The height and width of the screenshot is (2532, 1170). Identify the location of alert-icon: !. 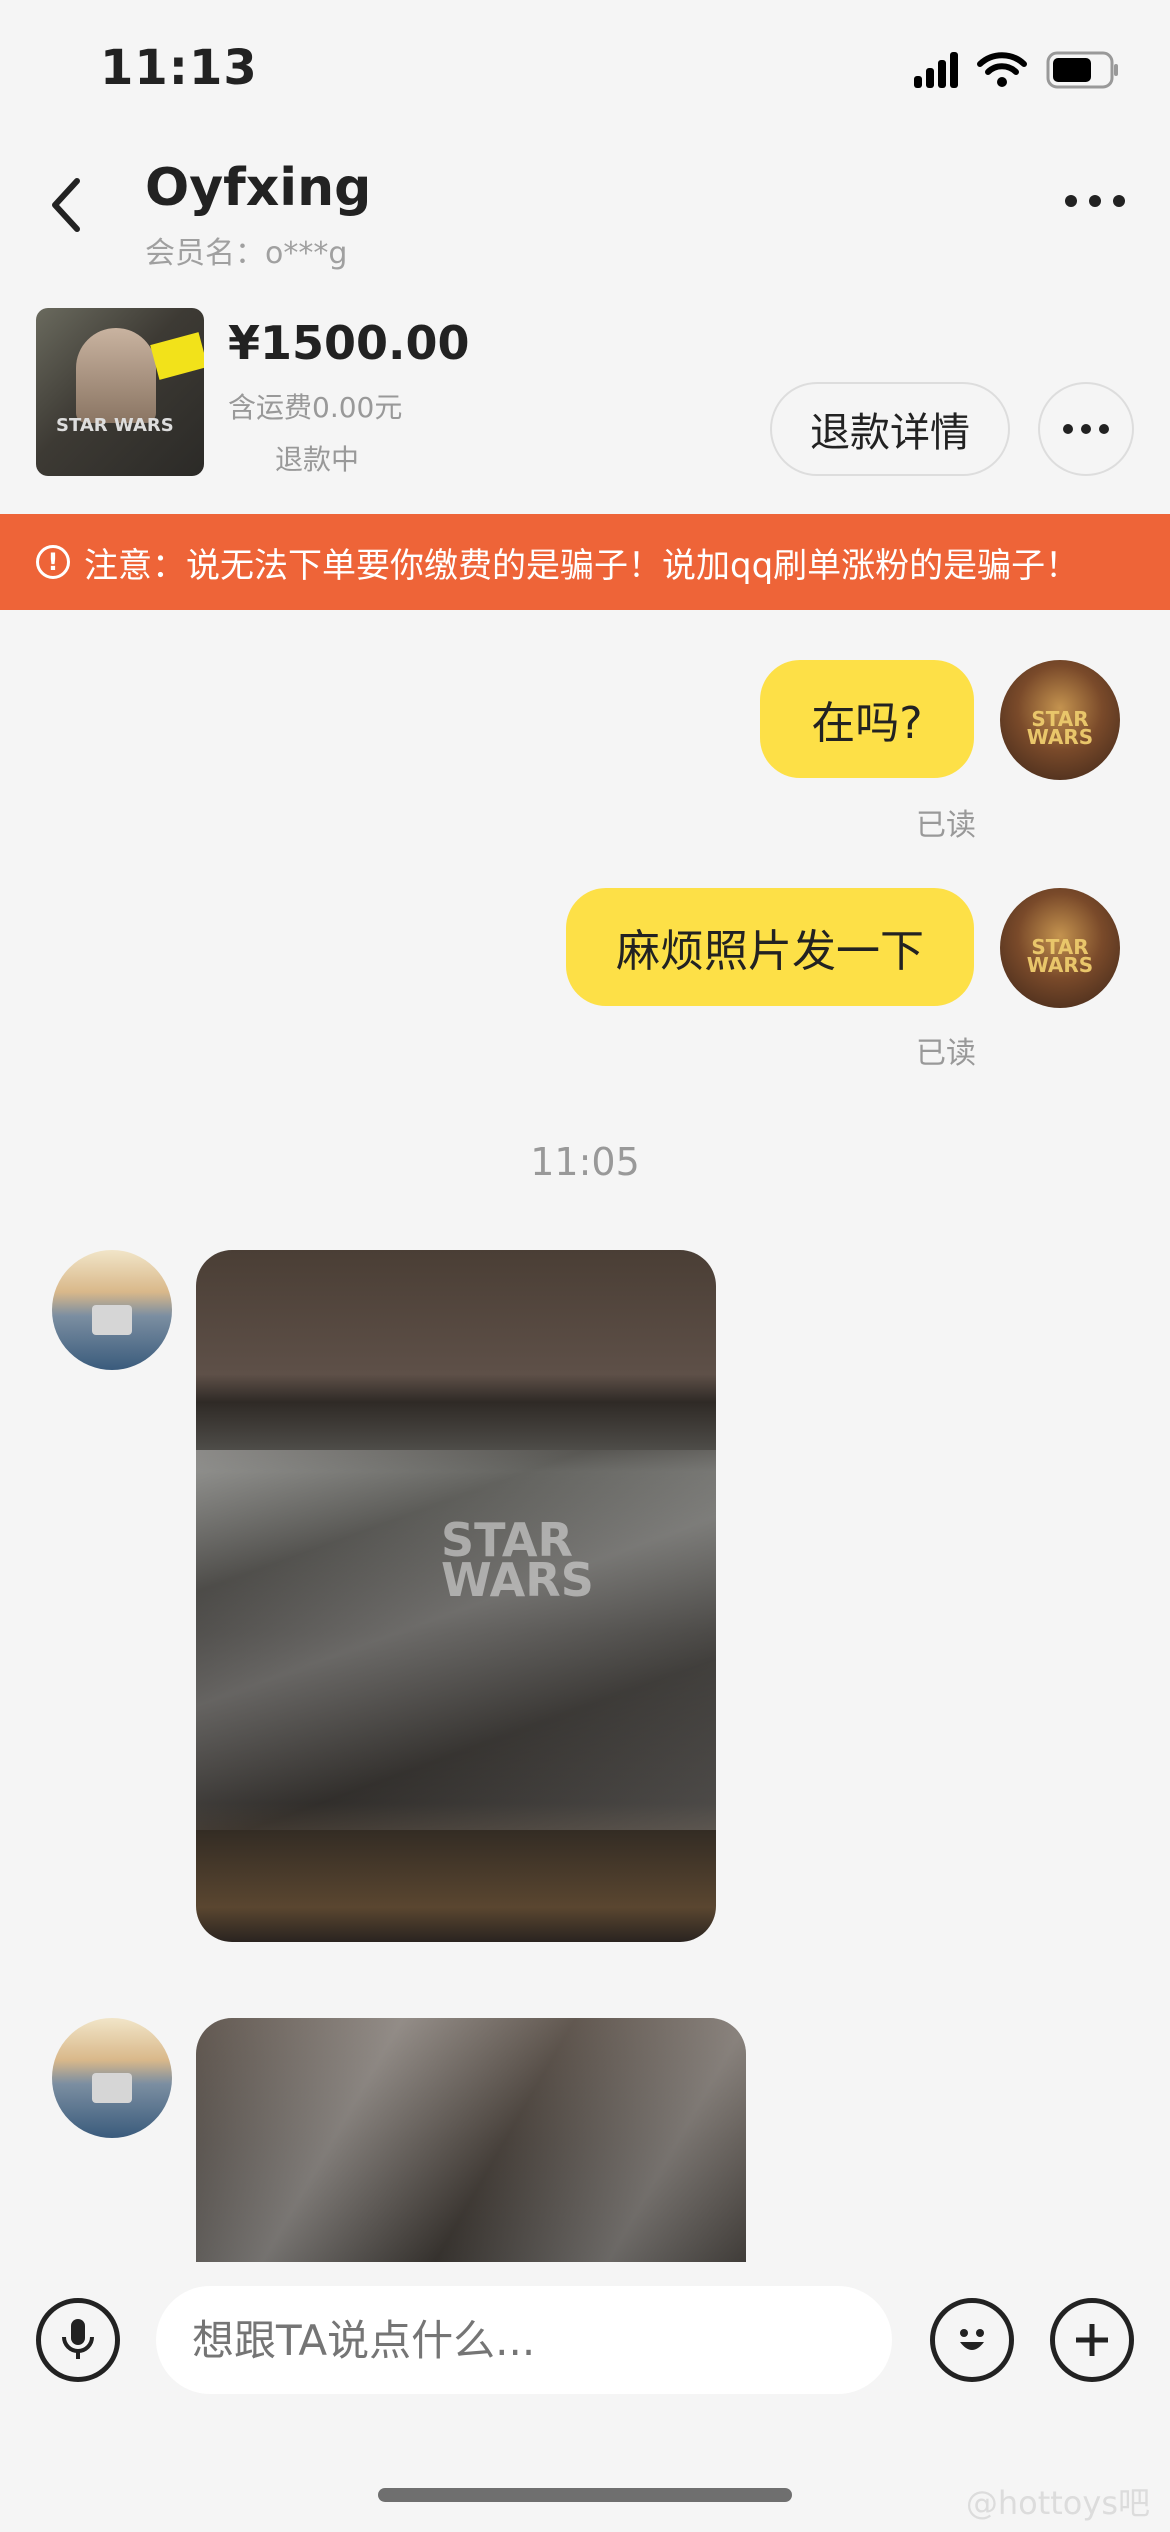
(53, 562).